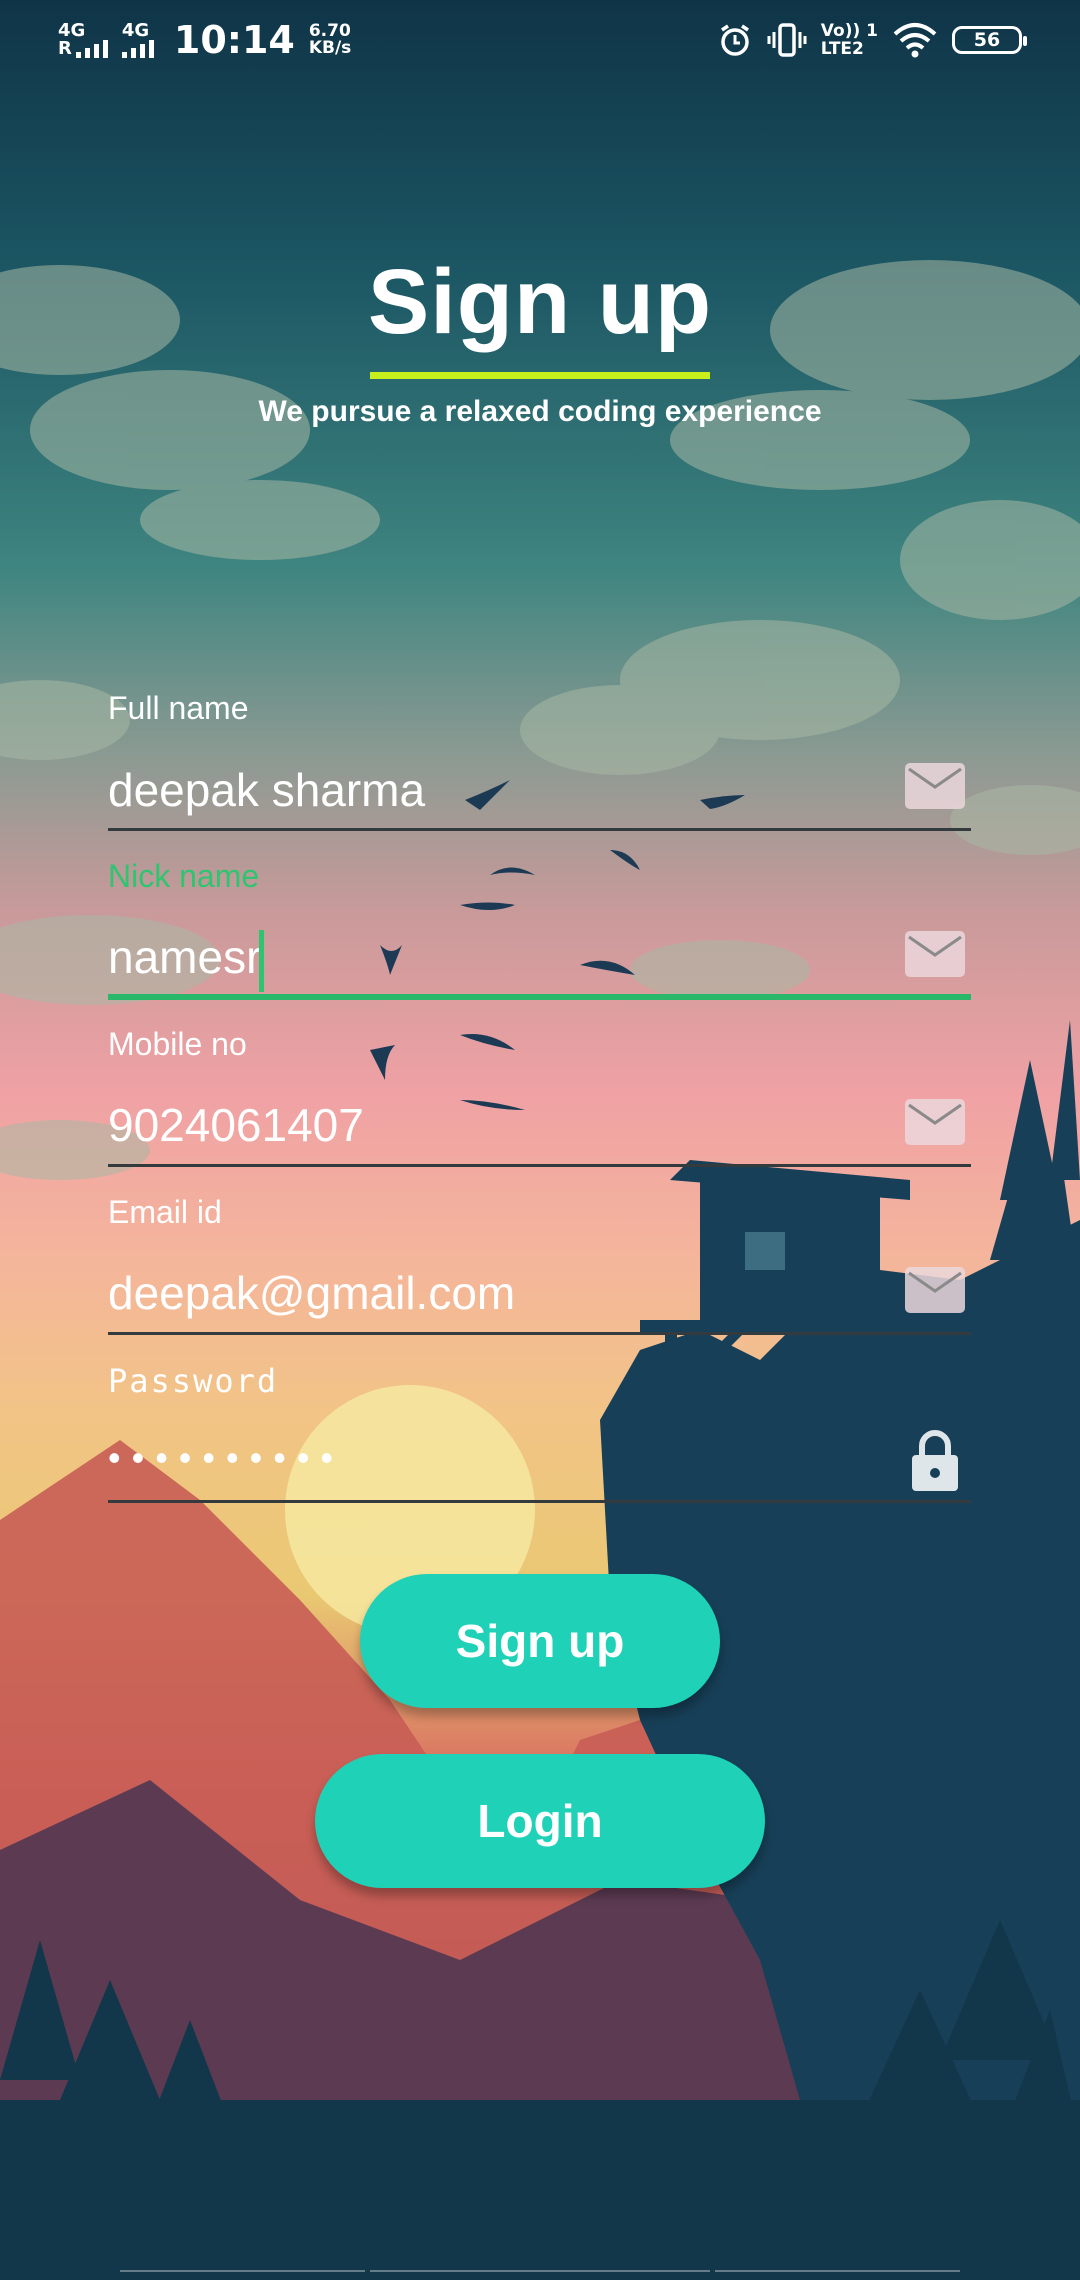  Describe the element at coordinates (540, 375) in the screenshot. I see `title-underline` at that location.